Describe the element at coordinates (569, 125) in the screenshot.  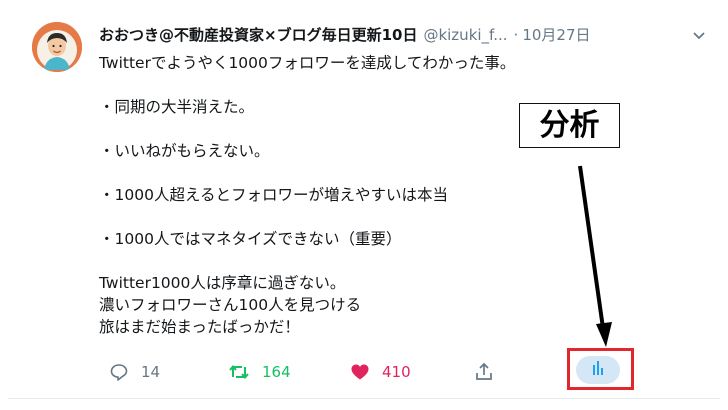
I see `annotation-label: 分析` at that location.